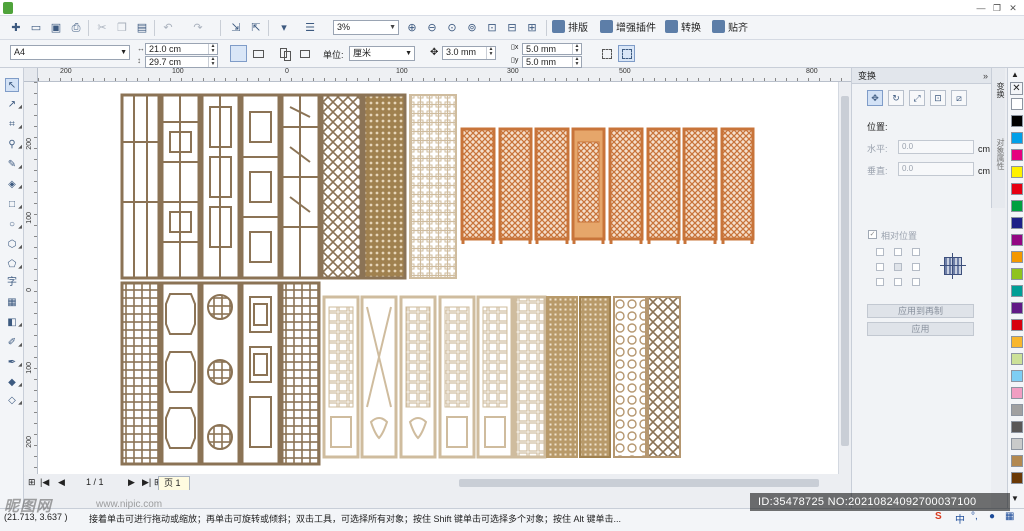 The height and width of the screenshot is (531, 1024). Describe the element at coordinates (284, 28) in the screenshot. I see `application-launcher-icon: ▾` at that location.